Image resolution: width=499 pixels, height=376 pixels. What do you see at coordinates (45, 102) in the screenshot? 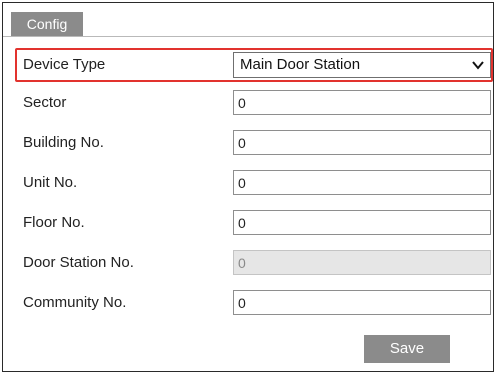
I see `sector-label: Sector` at bounding box center [45, 102].